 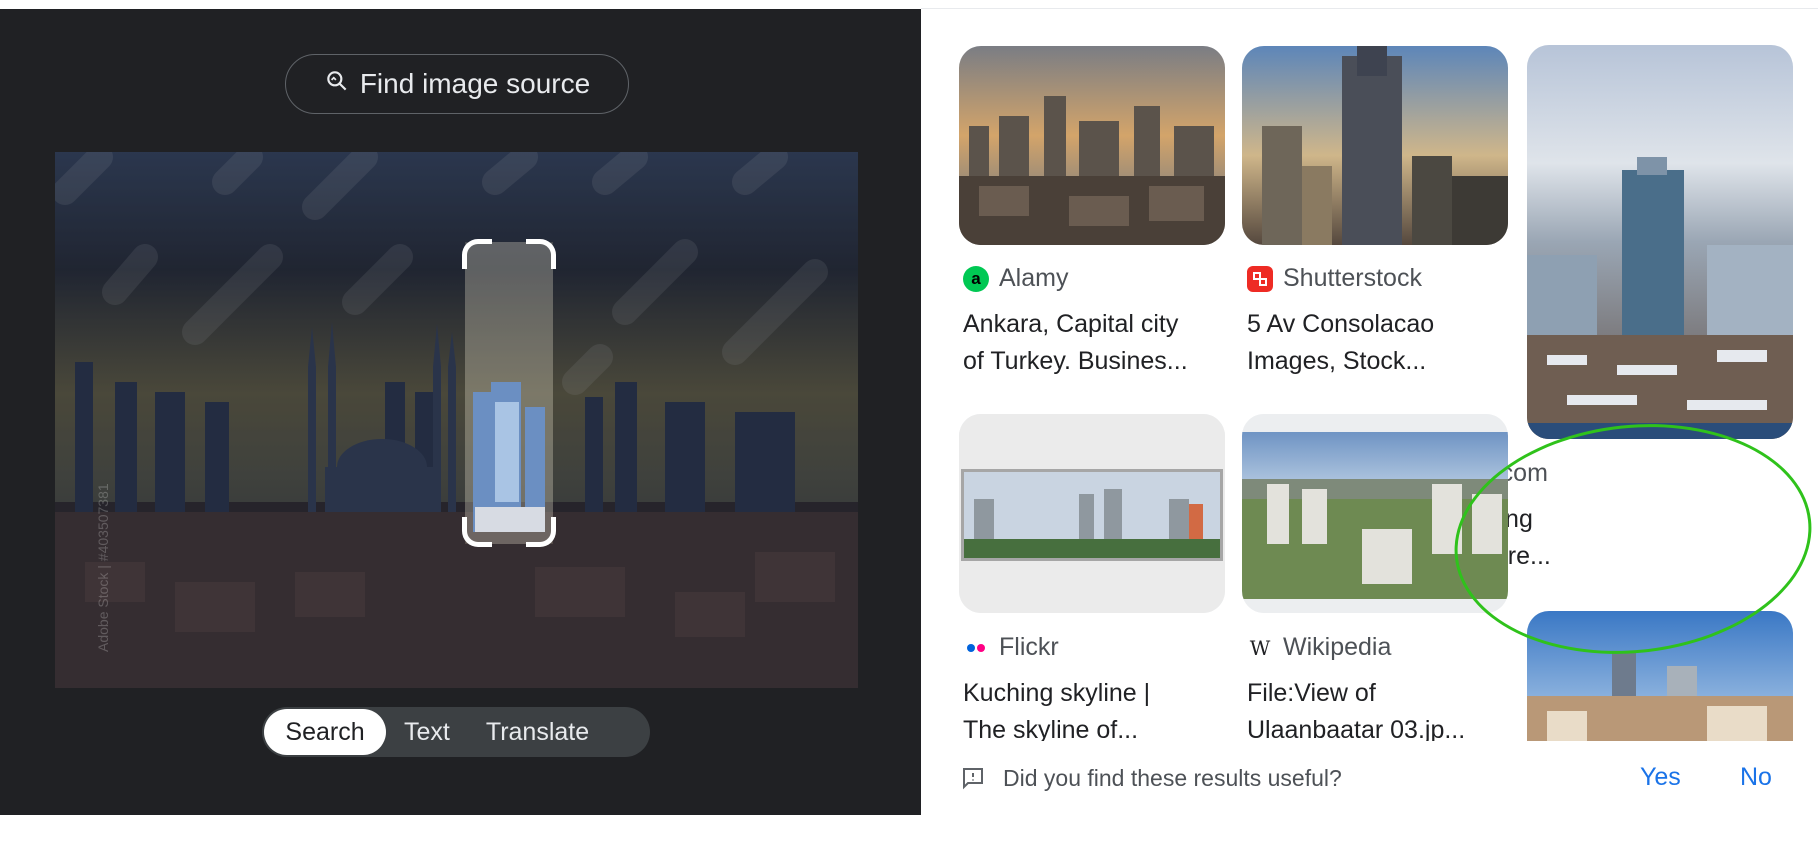 What do you see at coordinates (1260, 278) in the screenshot?
I see `shutterstock-icon` at bounding box center [1260, 278].